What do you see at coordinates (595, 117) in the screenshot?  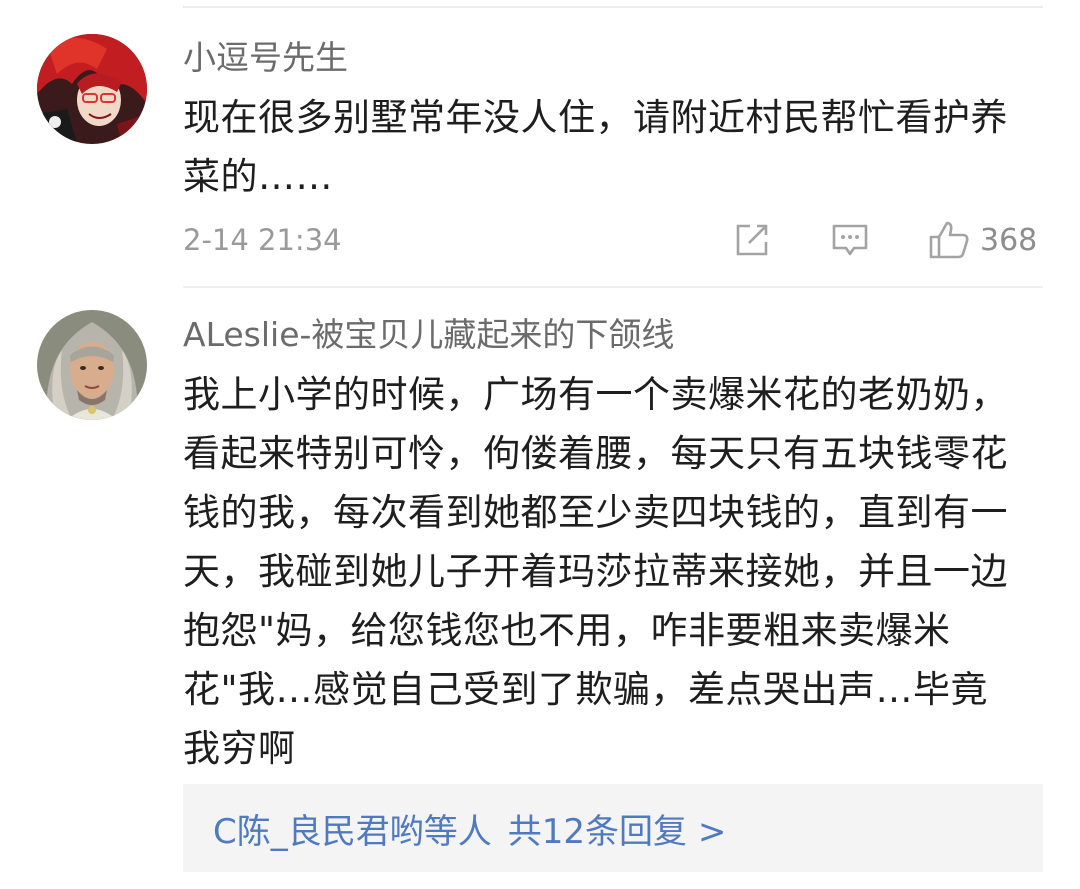 I see `comment-body-line: 现在很多别墅常年没人住，请附近村民帮忙看护养` at bounding box center [595, 117].